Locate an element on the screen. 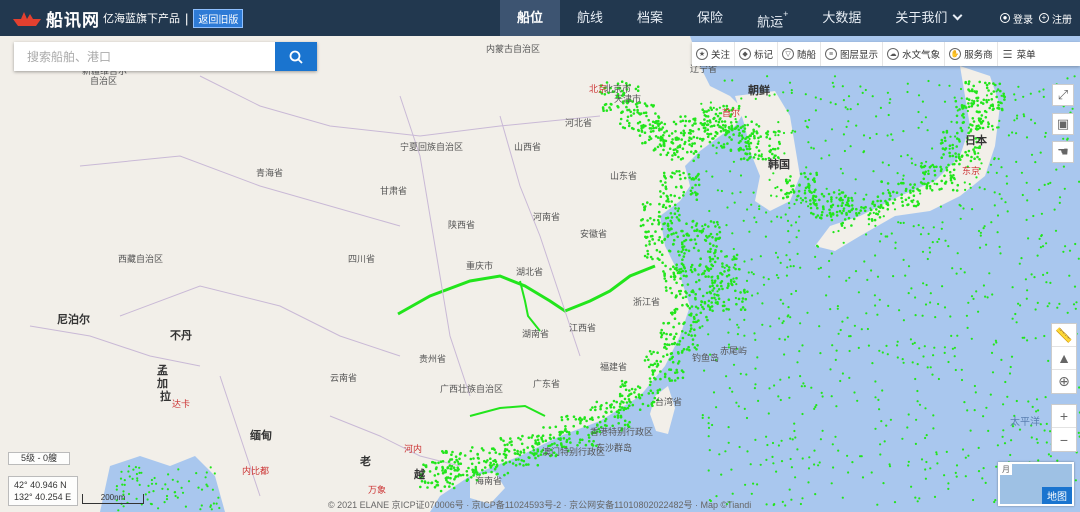  tool-menu: ☰ 菜单 is located at coordinates (1019, 54).